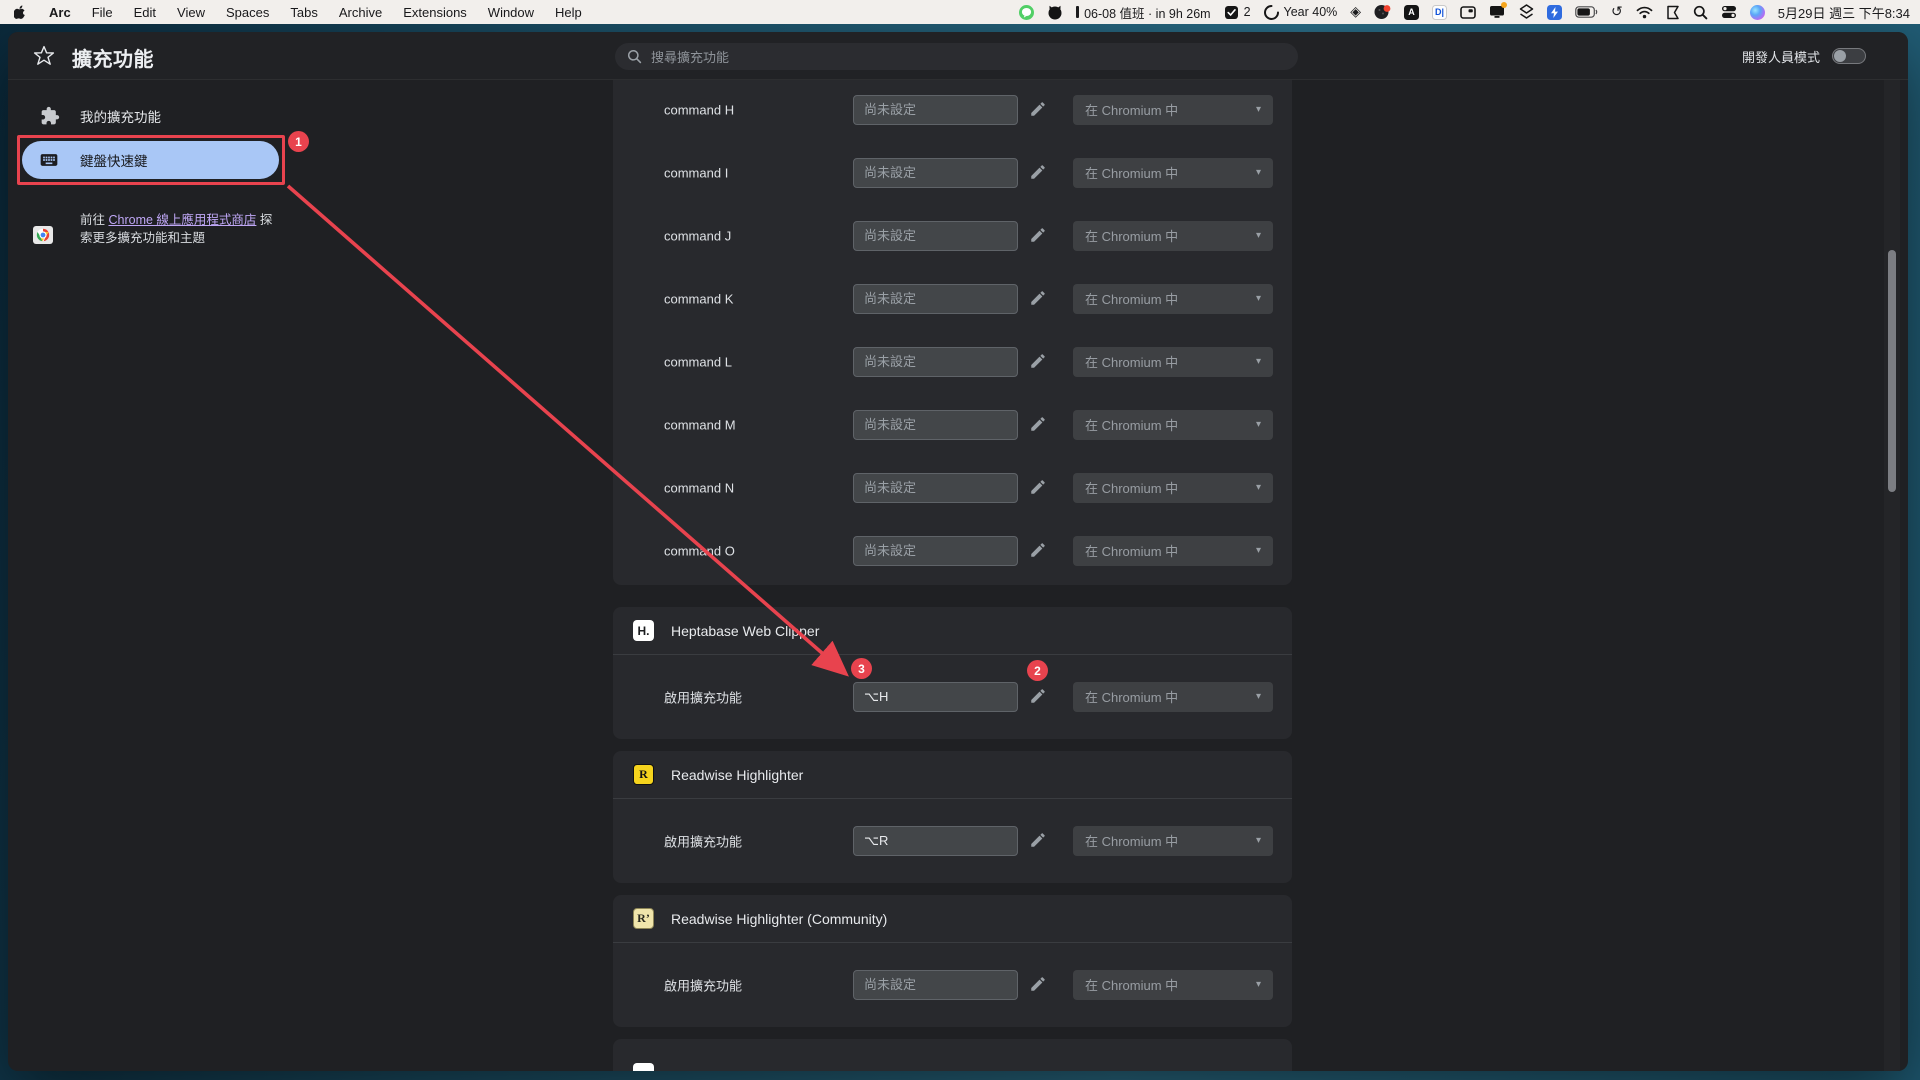 The image size is (1920, 1080). I want to click on year-progress-status: Year 40%, so click(1300, 12).